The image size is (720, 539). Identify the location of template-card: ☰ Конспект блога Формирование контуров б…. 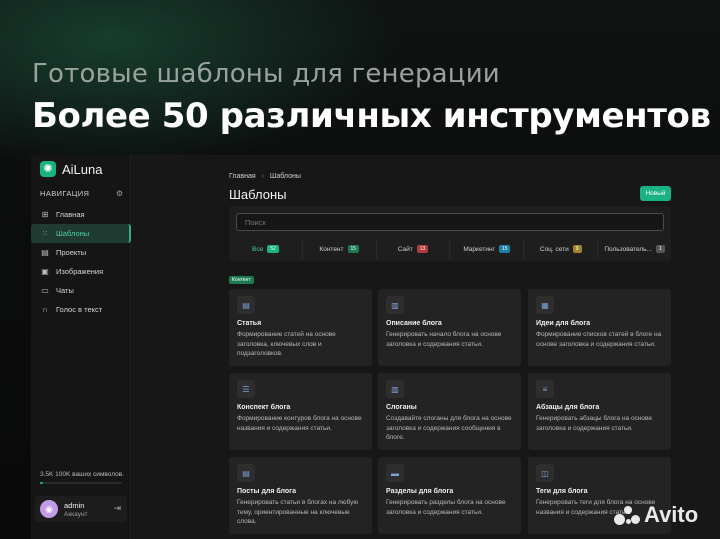
(300, 411).